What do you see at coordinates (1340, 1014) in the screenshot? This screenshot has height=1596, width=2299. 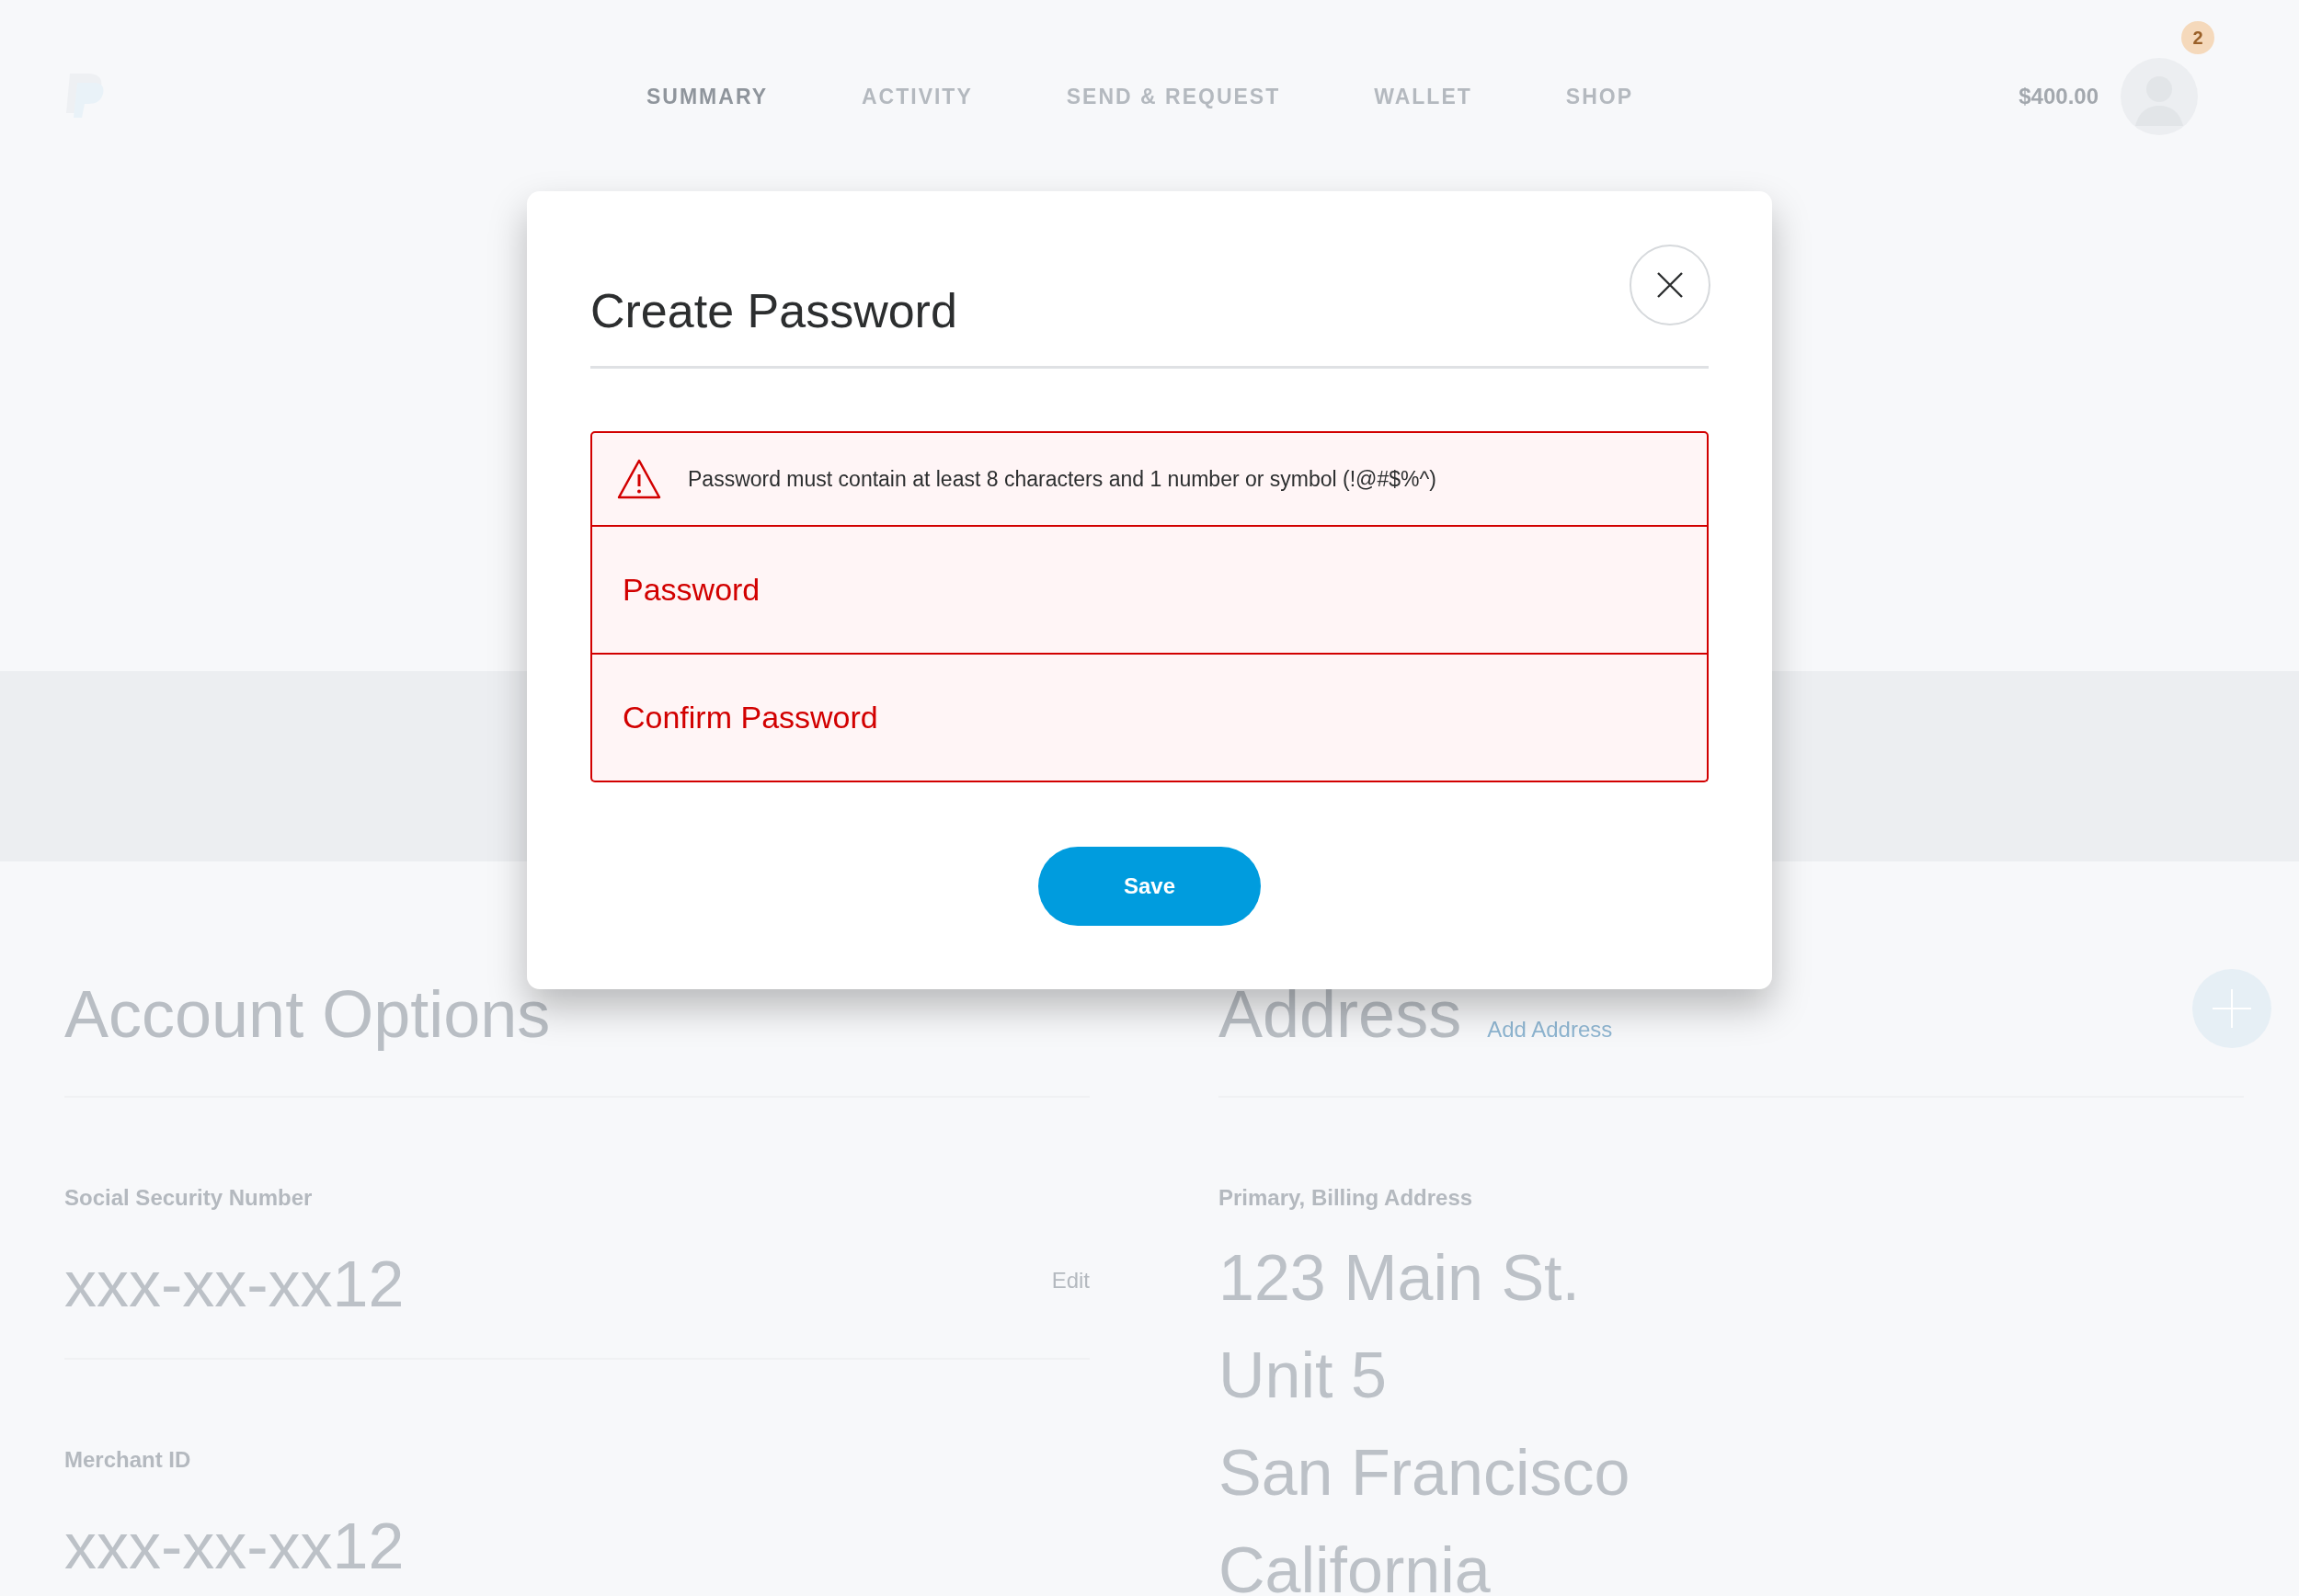 I see `section-title: Address` at bounding box center [1340, 1014].